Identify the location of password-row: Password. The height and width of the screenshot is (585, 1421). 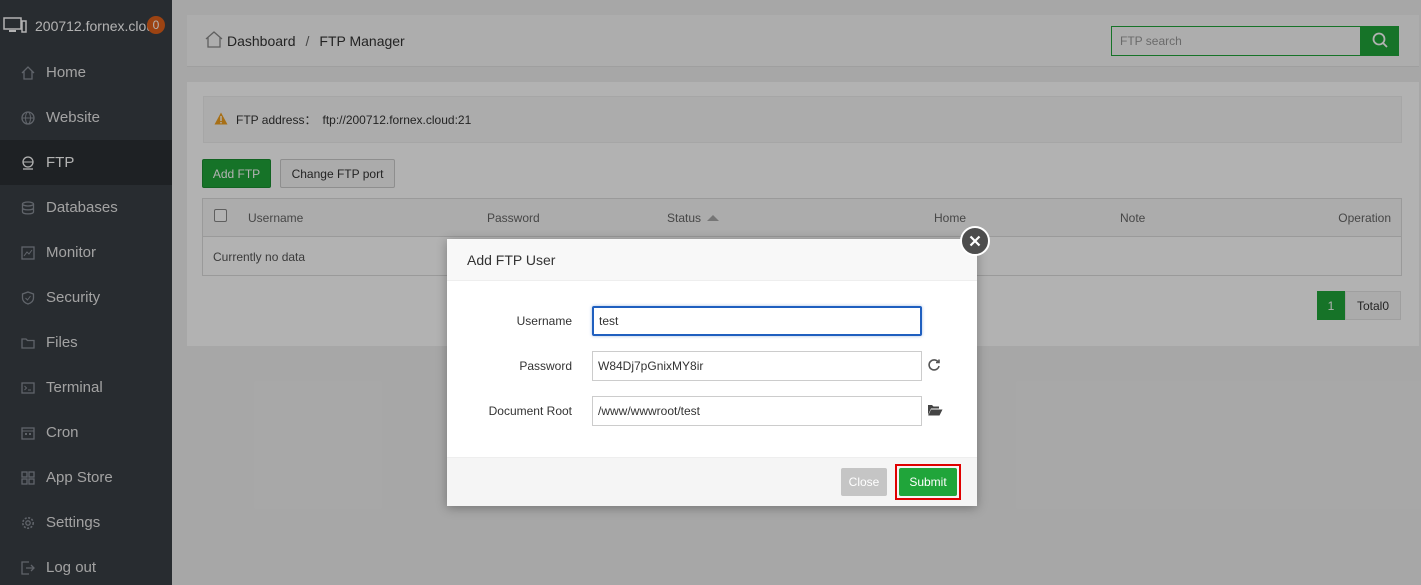
(712, 366).